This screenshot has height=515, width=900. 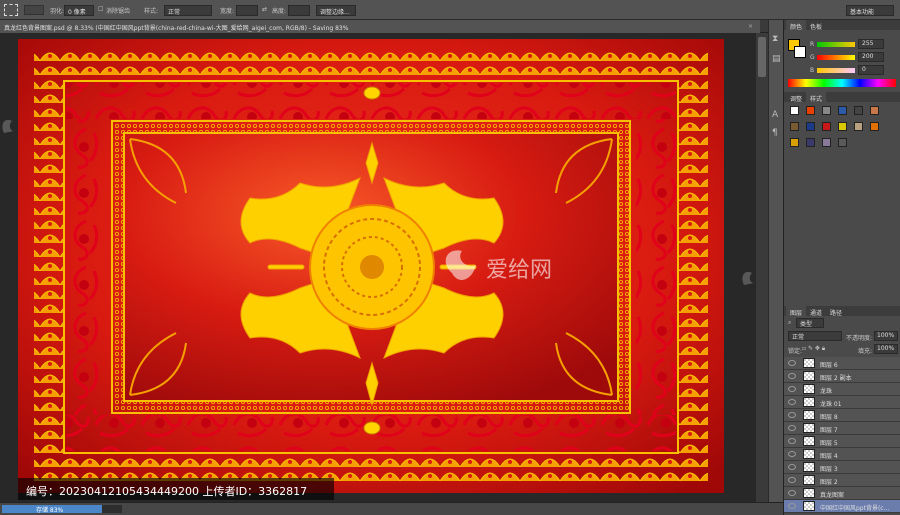 I want to click on layer-name: 图层 4, so click(x=829, y=456).